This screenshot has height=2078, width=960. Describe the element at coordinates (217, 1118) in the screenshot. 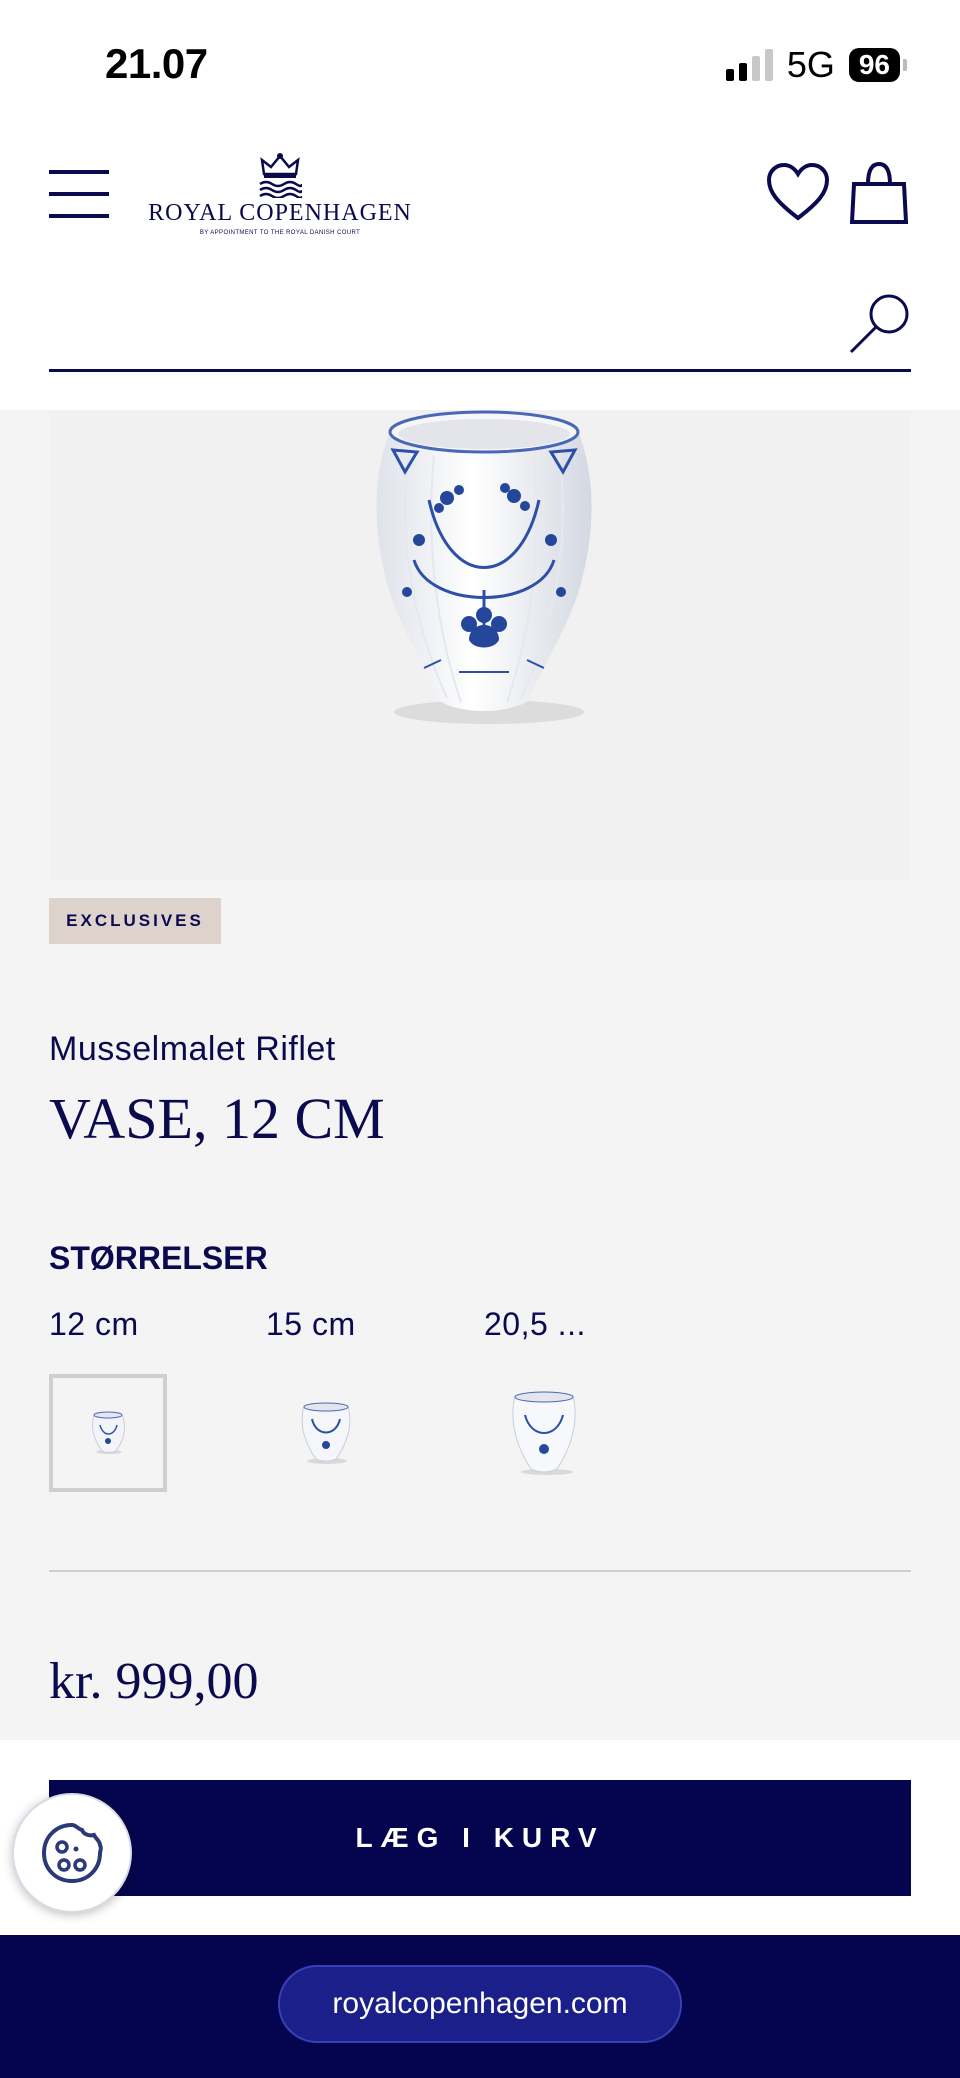

I see `product-title: VASE, 12 CM` at that location.